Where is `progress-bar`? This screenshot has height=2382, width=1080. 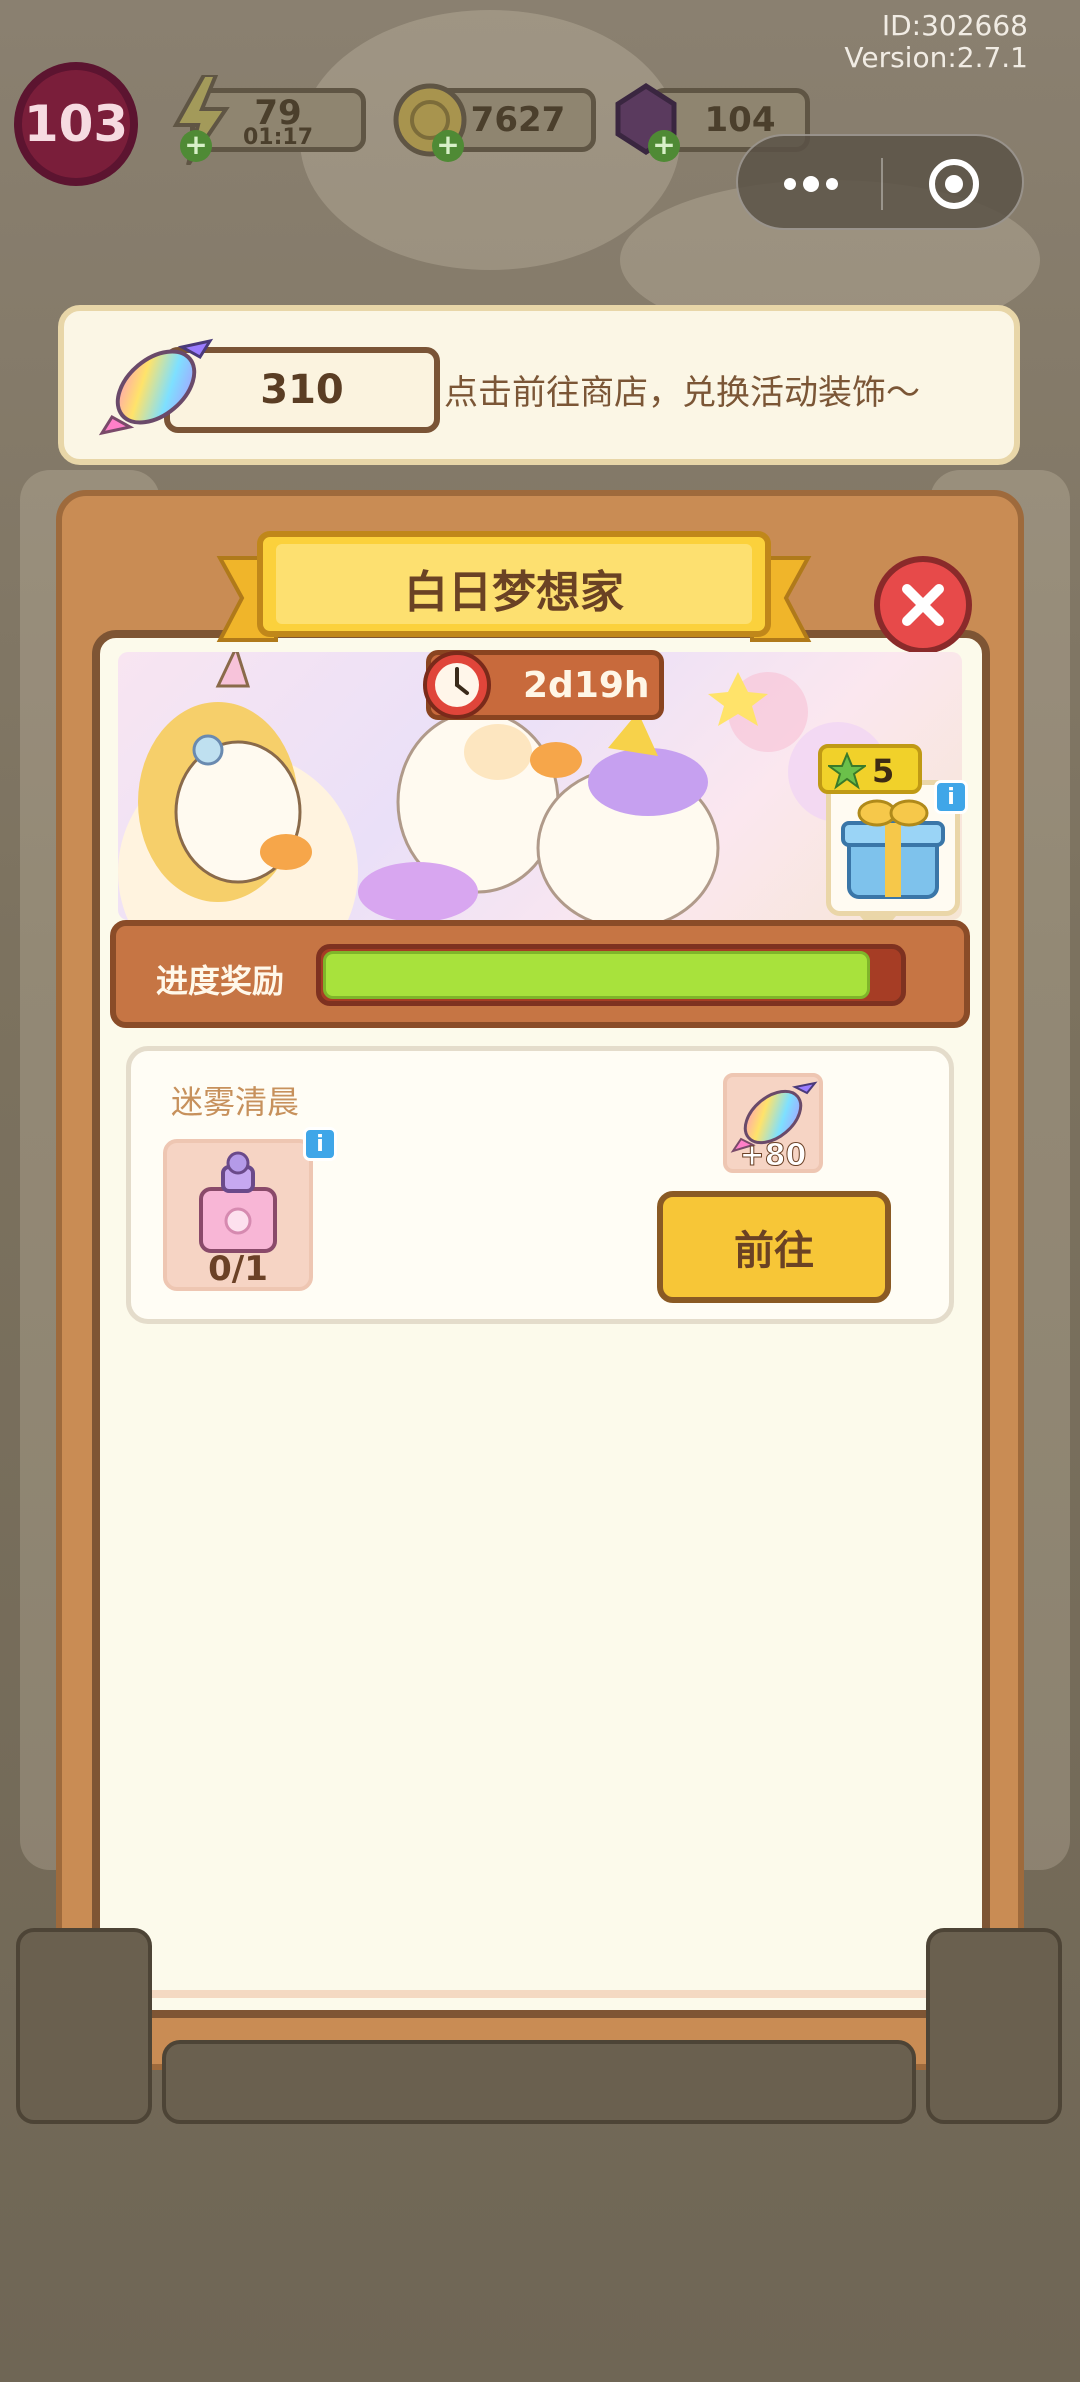
progress-bar is located at coordinates (611, 975).